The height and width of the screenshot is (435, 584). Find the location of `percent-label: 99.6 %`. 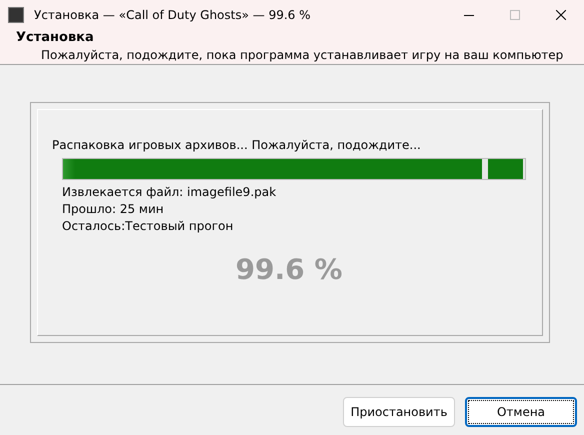

percent-label: 99.6 % is located at coordinates (289, 269).